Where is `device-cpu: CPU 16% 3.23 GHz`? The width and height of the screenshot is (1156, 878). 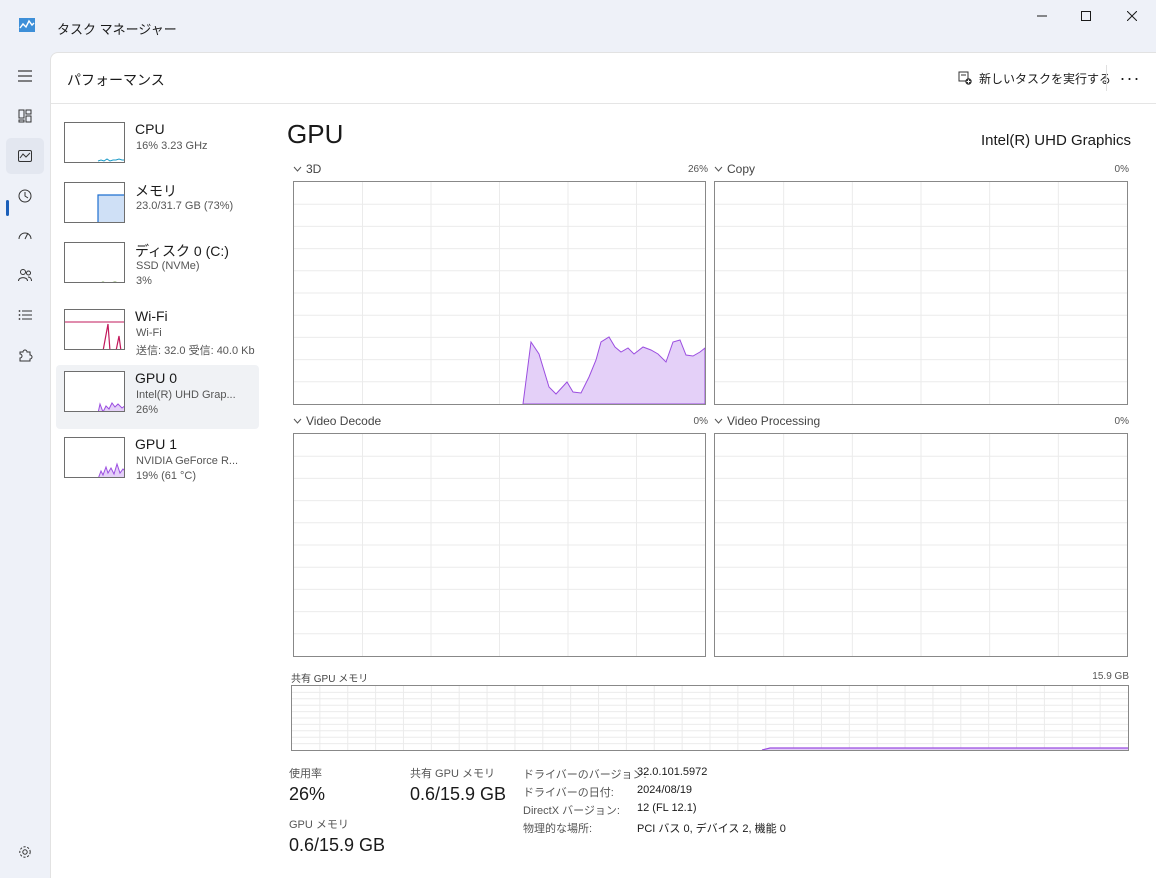 device-cpu: CPU 16% 3.23 GHz is located at coordinates (157, 148).